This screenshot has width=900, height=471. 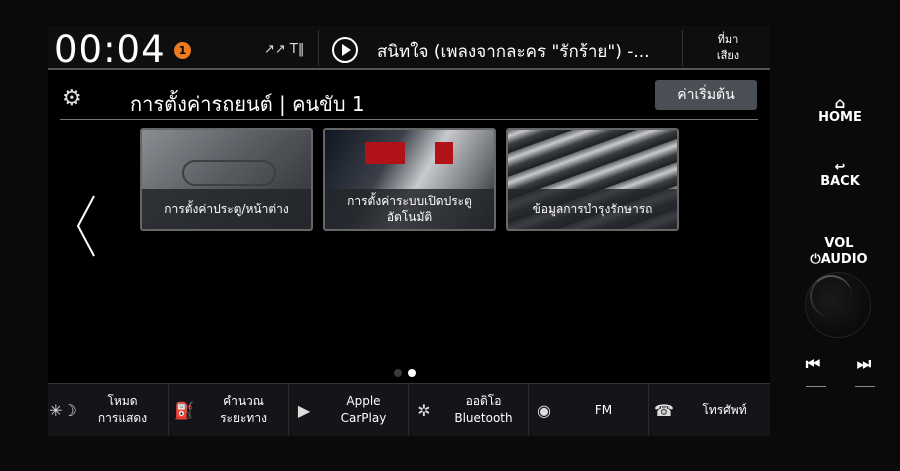 I want to click on nav-carplay: ▶ Apple CarPlay, so click(x=348, y=410).